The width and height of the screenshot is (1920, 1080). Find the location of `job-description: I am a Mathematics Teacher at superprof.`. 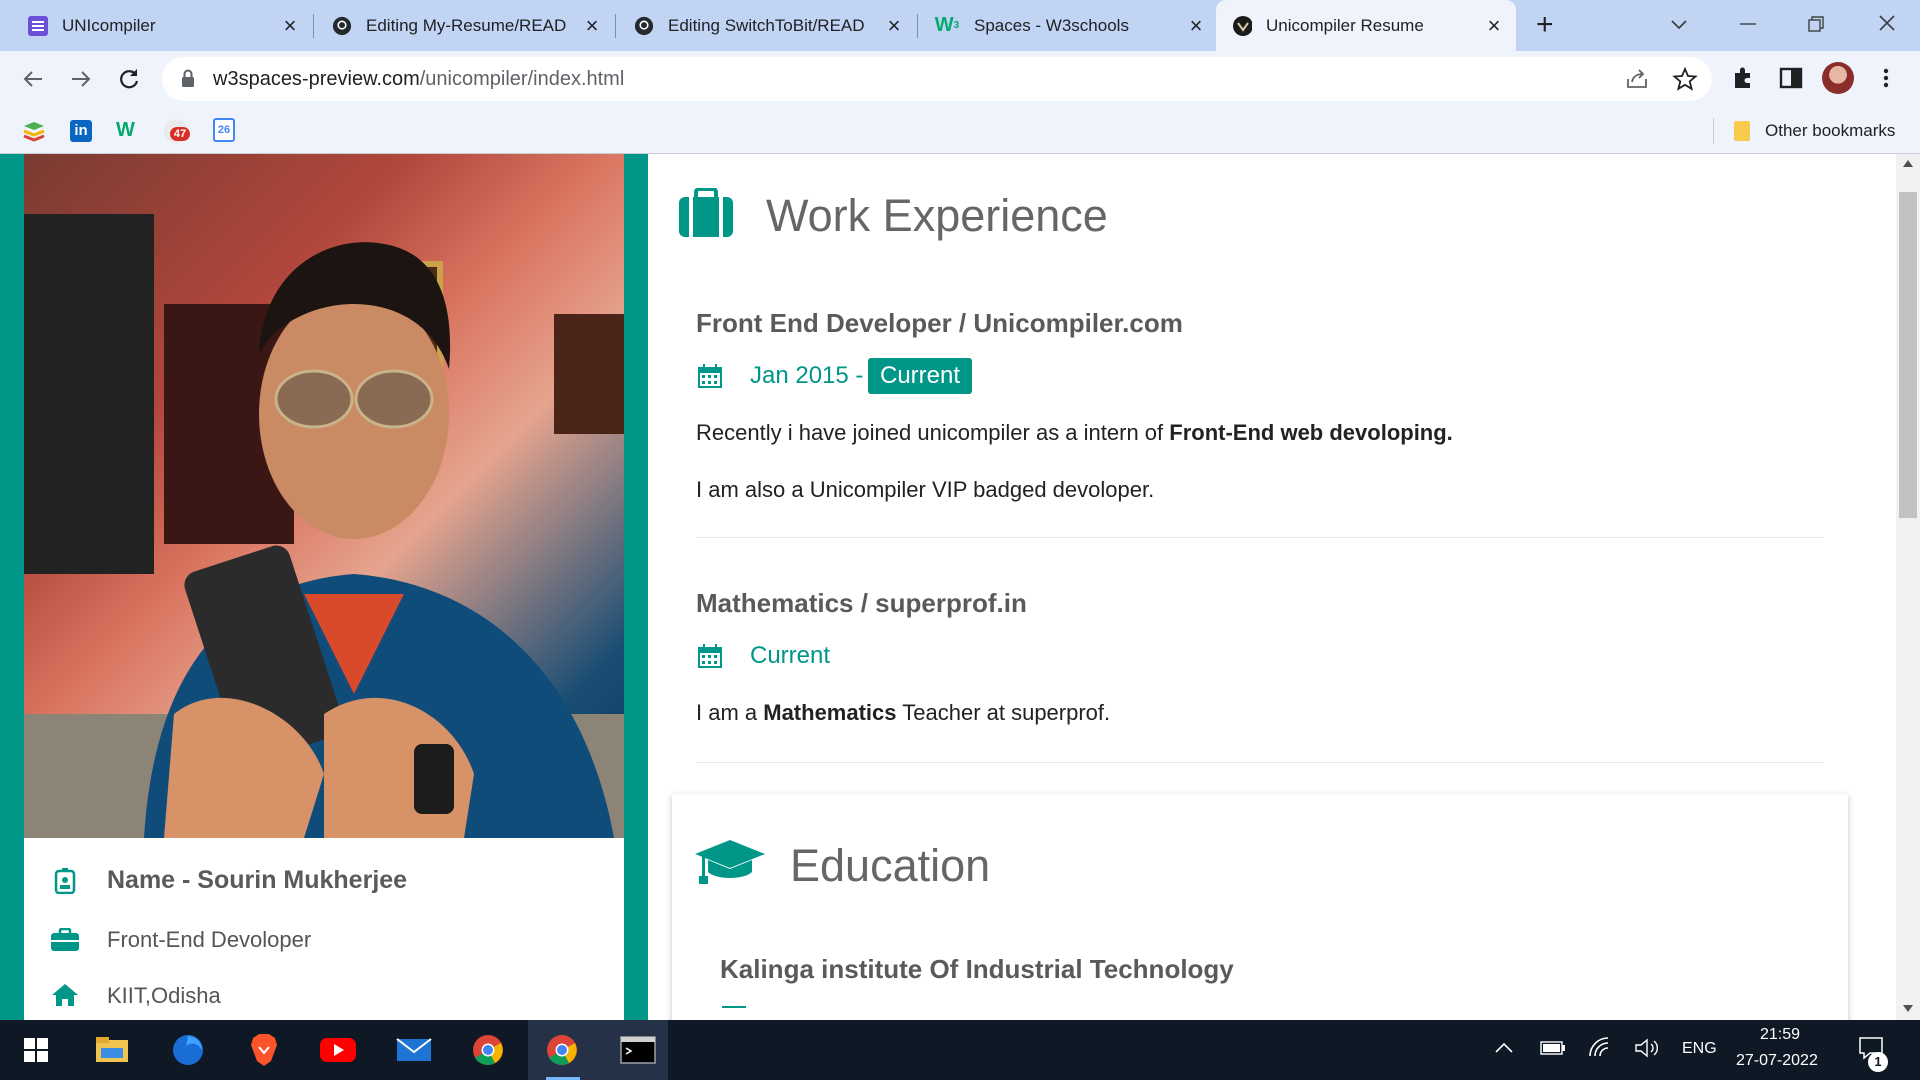

job-description: I am a Mathematics Teacher at superprof. is located at coordinates (903, 713).